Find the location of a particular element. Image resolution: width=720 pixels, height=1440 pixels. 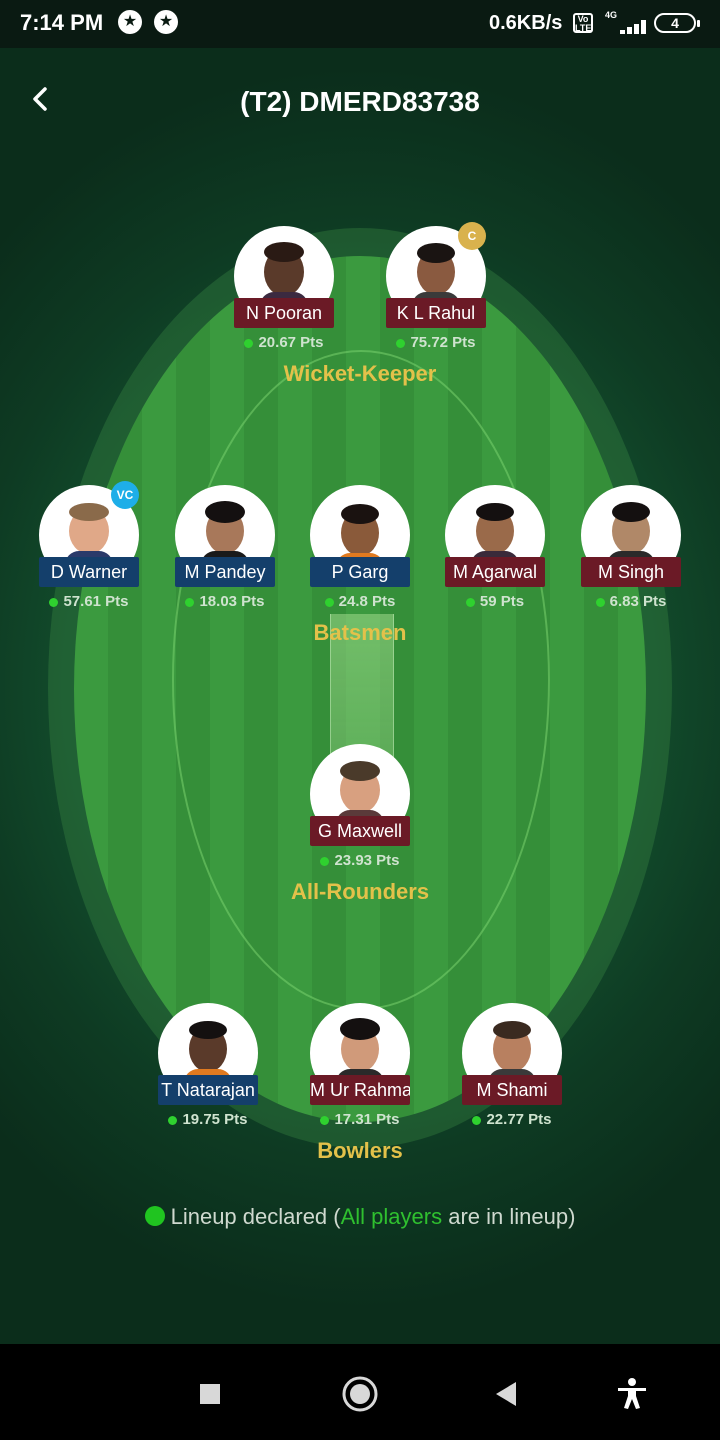

signal-icon is located at coordinates (626, 27).